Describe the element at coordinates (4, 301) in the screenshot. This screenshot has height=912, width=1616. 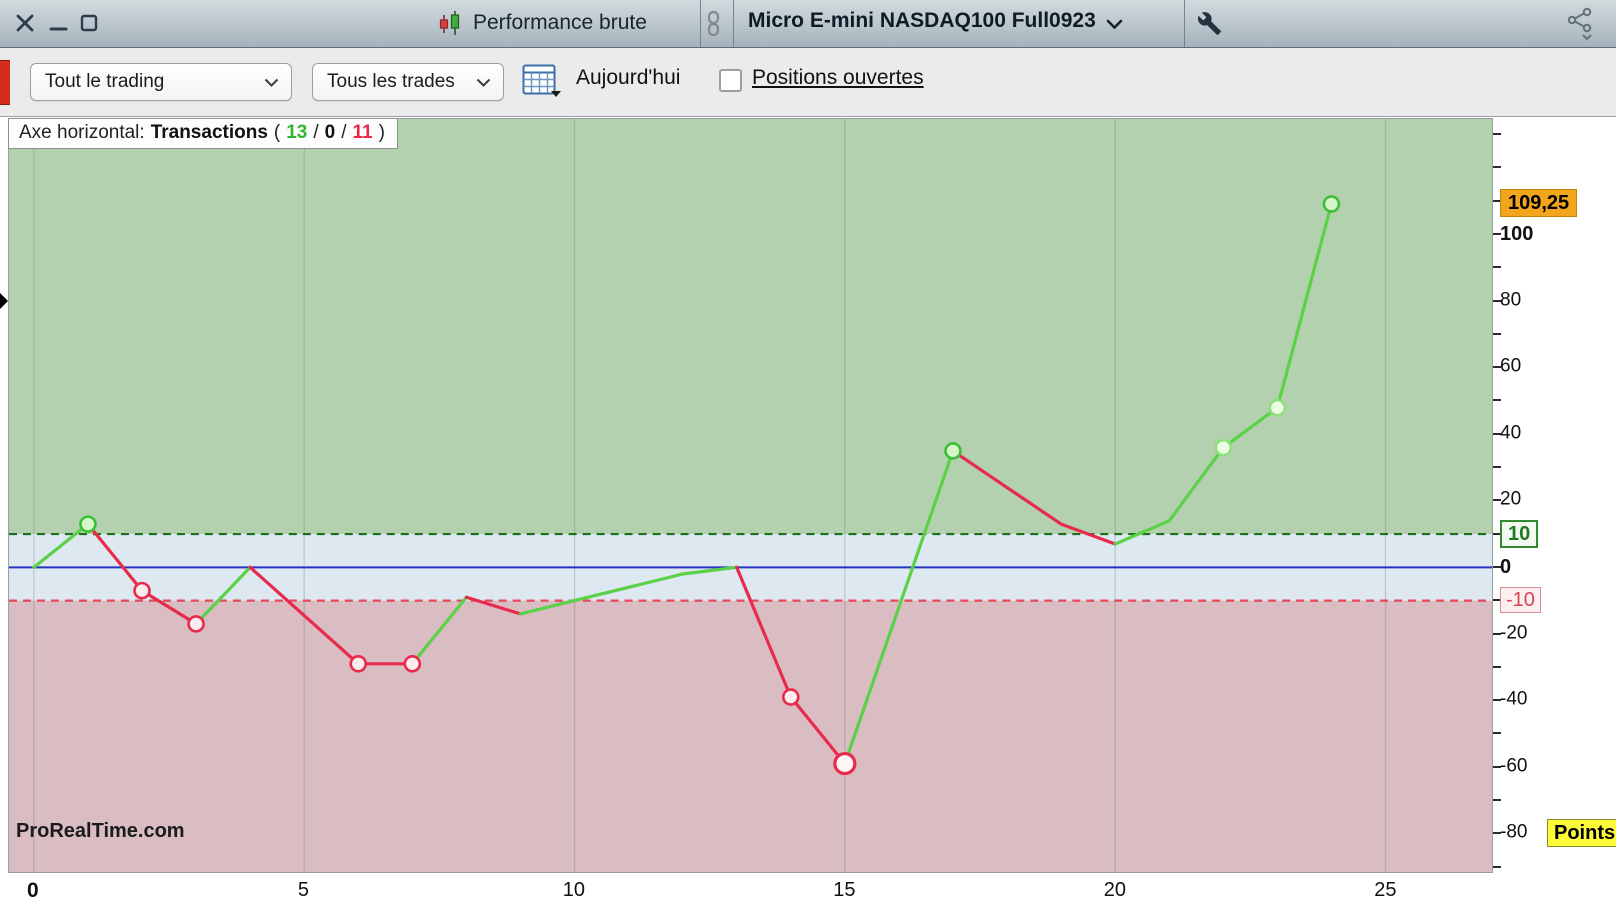
I see `left-edge-marker` at that location.